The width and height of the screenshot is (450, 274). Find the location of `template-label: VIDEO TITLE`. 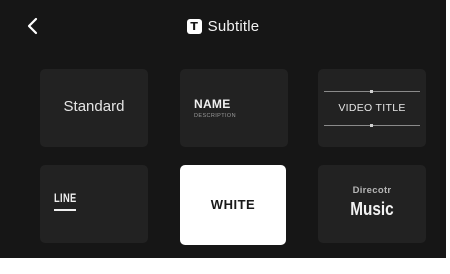

template-label: VIDEO TITLE is located at coordinates (372, 108).